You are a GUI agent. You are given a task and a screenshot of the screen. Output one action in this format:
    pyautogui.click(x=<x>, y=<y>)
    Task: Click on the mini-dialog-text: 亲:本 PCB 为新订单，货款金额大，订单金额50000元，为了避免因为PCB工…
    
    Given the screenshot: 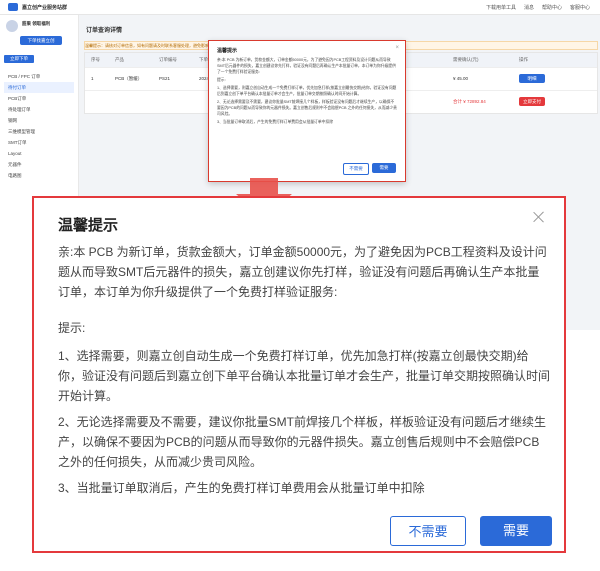 What is the action you would take?
    pyautogui.click(x=306, y=66)
    